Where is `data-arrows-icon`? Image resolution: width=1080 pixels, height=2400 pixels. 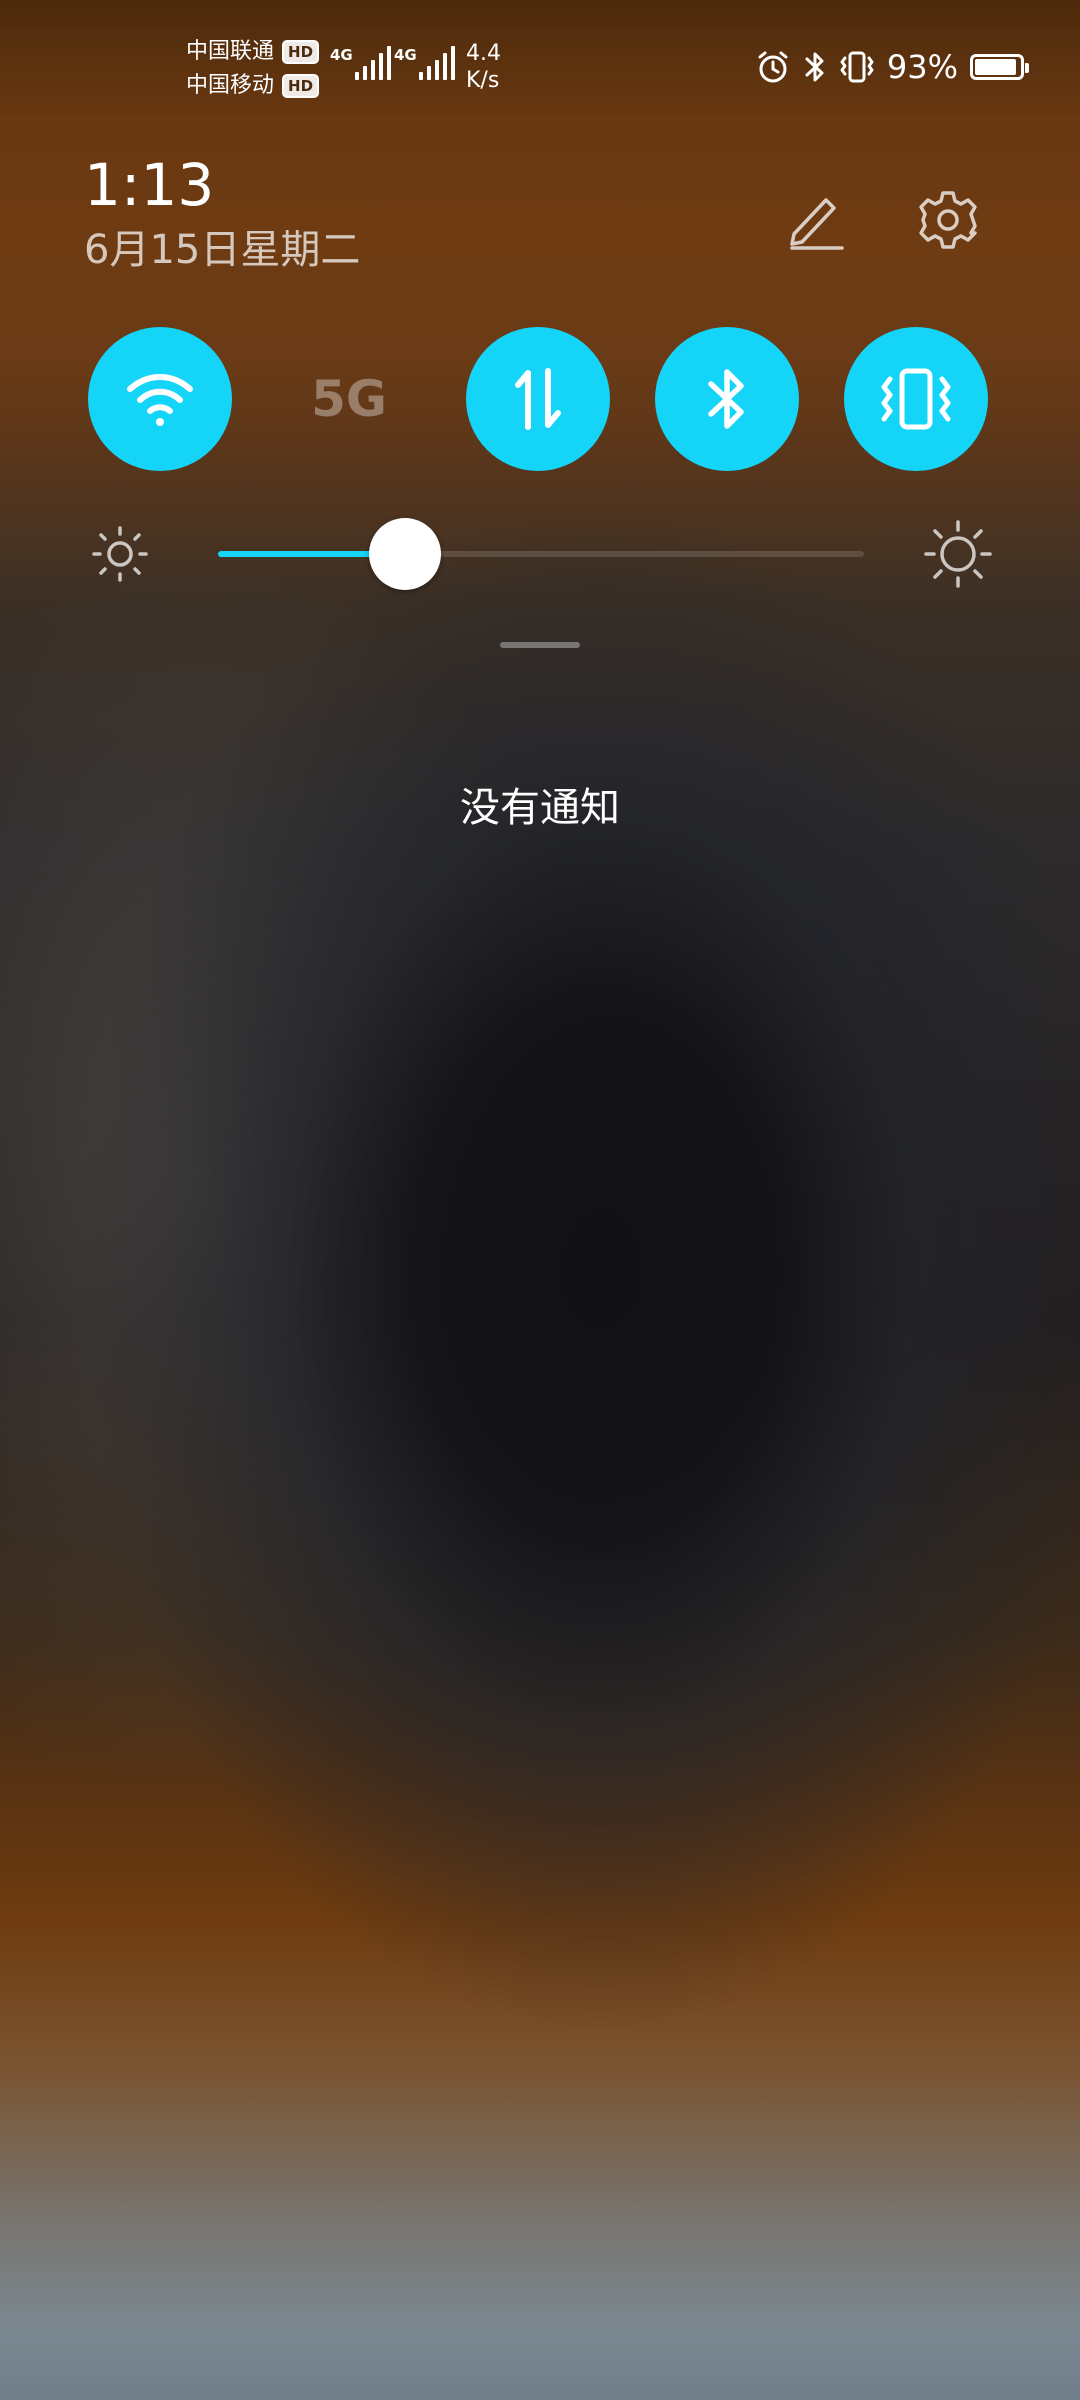
data-arrows-icon is located at coordinates (538, 399).